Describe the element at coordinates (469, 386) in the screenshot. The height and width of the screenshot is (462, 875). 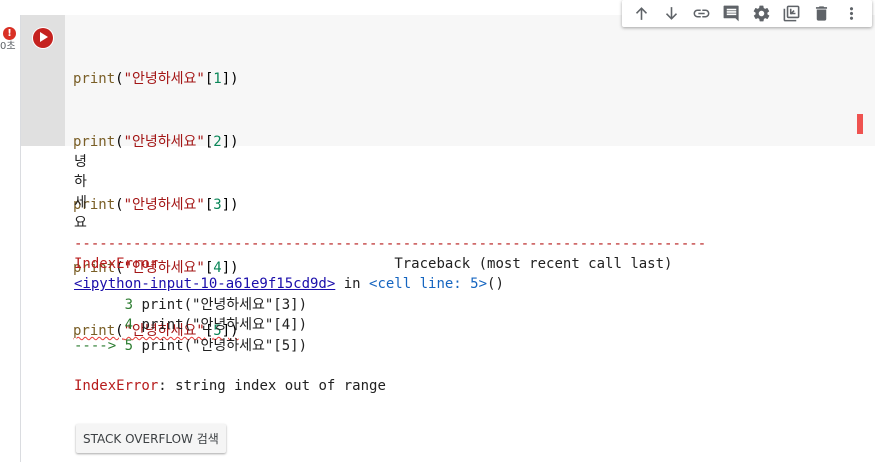
I see `final-error: IndexError: string index out of range` at that location.